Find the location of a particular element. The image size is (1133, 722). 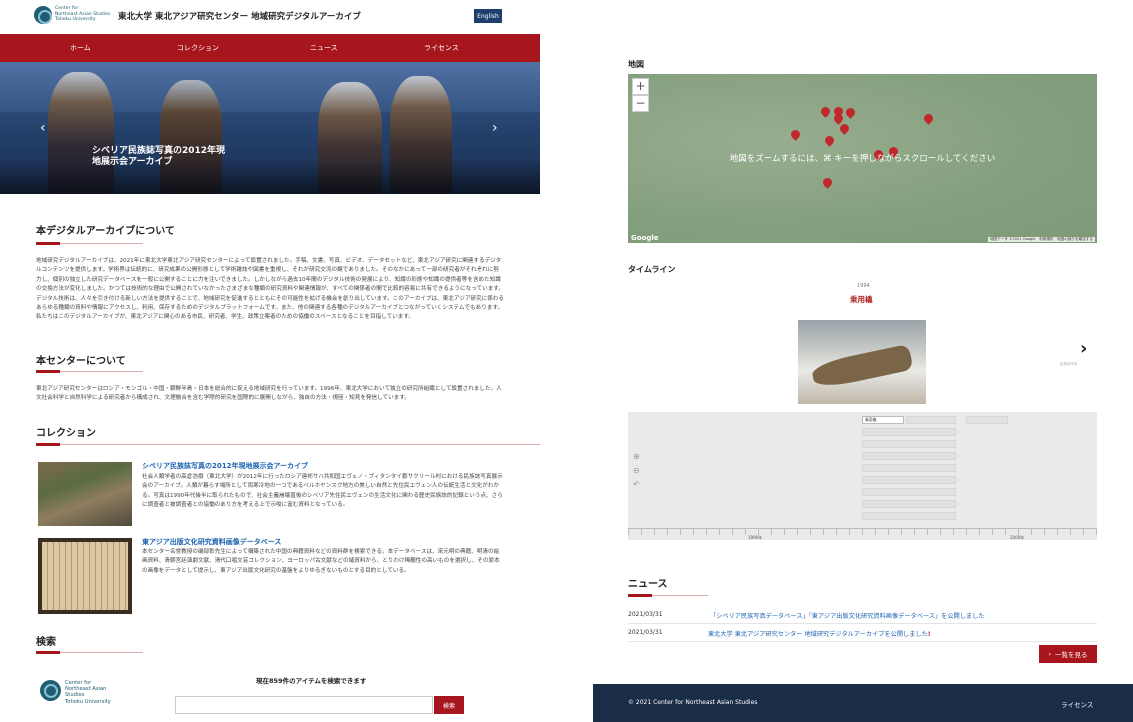

news-link: 東北大学 東北アジア研究センター 地域研究デジタルアーカイブを公開しました! is located at coordinates (819, 633).